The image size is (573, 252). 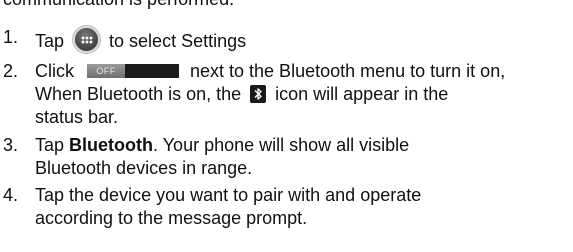 What do you see at coordinates (50, 145) in the screenshot?
I see `step-text-prefix: Tap` at bounding box center [50, 145].